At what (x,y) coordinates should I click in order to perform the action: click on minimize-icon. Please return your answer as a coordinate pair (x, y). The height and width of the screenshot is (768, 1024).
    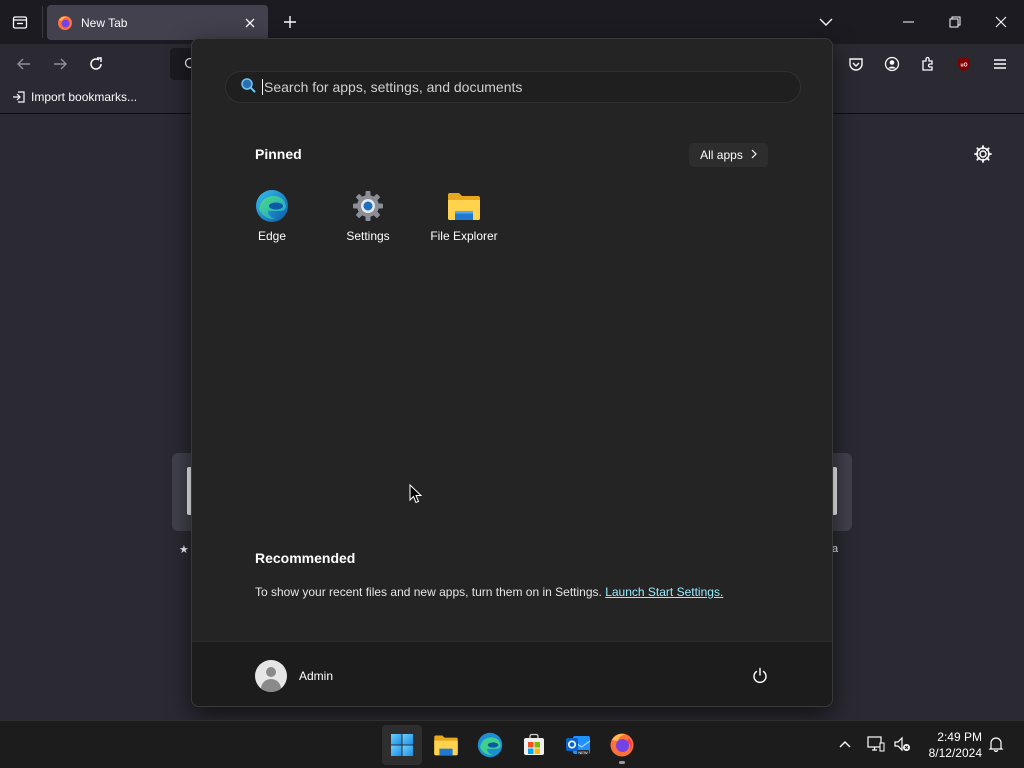
    Looking at the image, I should click on (909, 22).